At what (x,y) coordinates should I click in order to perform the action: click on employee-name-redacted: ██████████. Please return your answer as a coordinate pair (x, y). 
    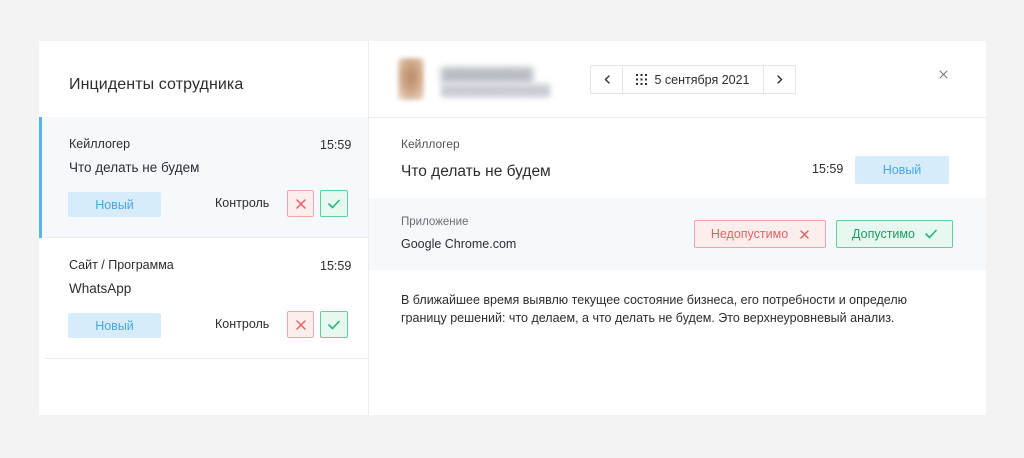
    Looking at the image, I should click on (487, 74).